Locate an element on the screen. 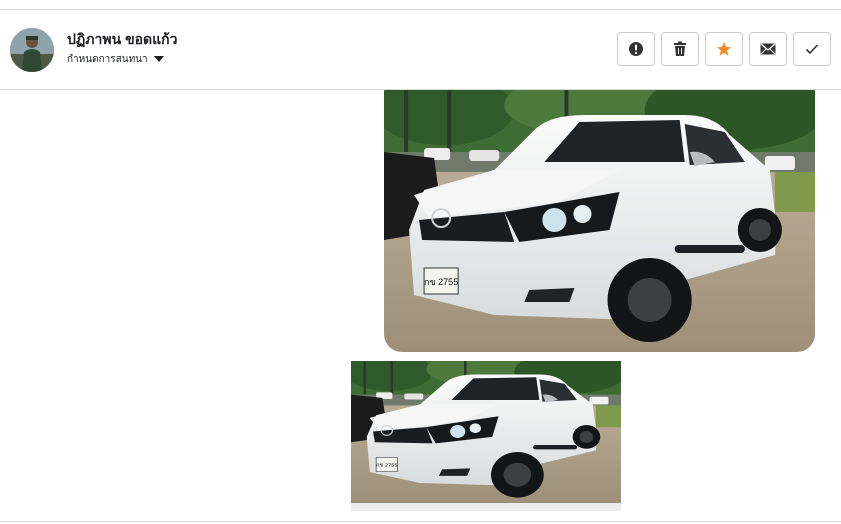  conversation-status-dropdown: กำหนดการสนทนา is located at coordinates (115, 59).